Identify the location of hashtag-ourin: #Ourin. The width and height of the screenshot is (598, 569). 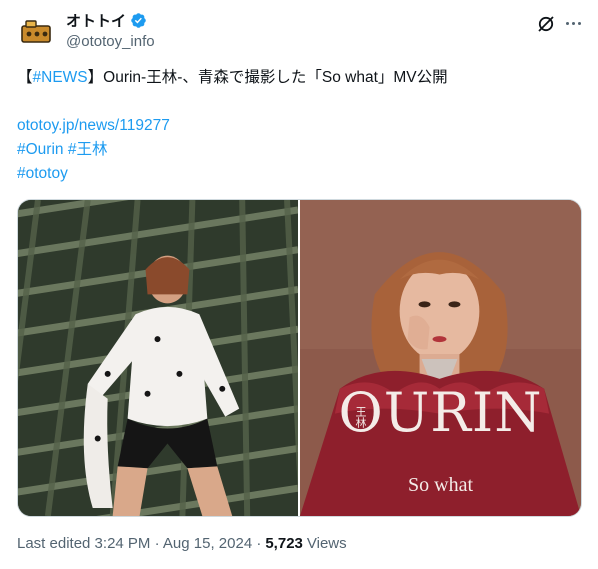
(40, 149).